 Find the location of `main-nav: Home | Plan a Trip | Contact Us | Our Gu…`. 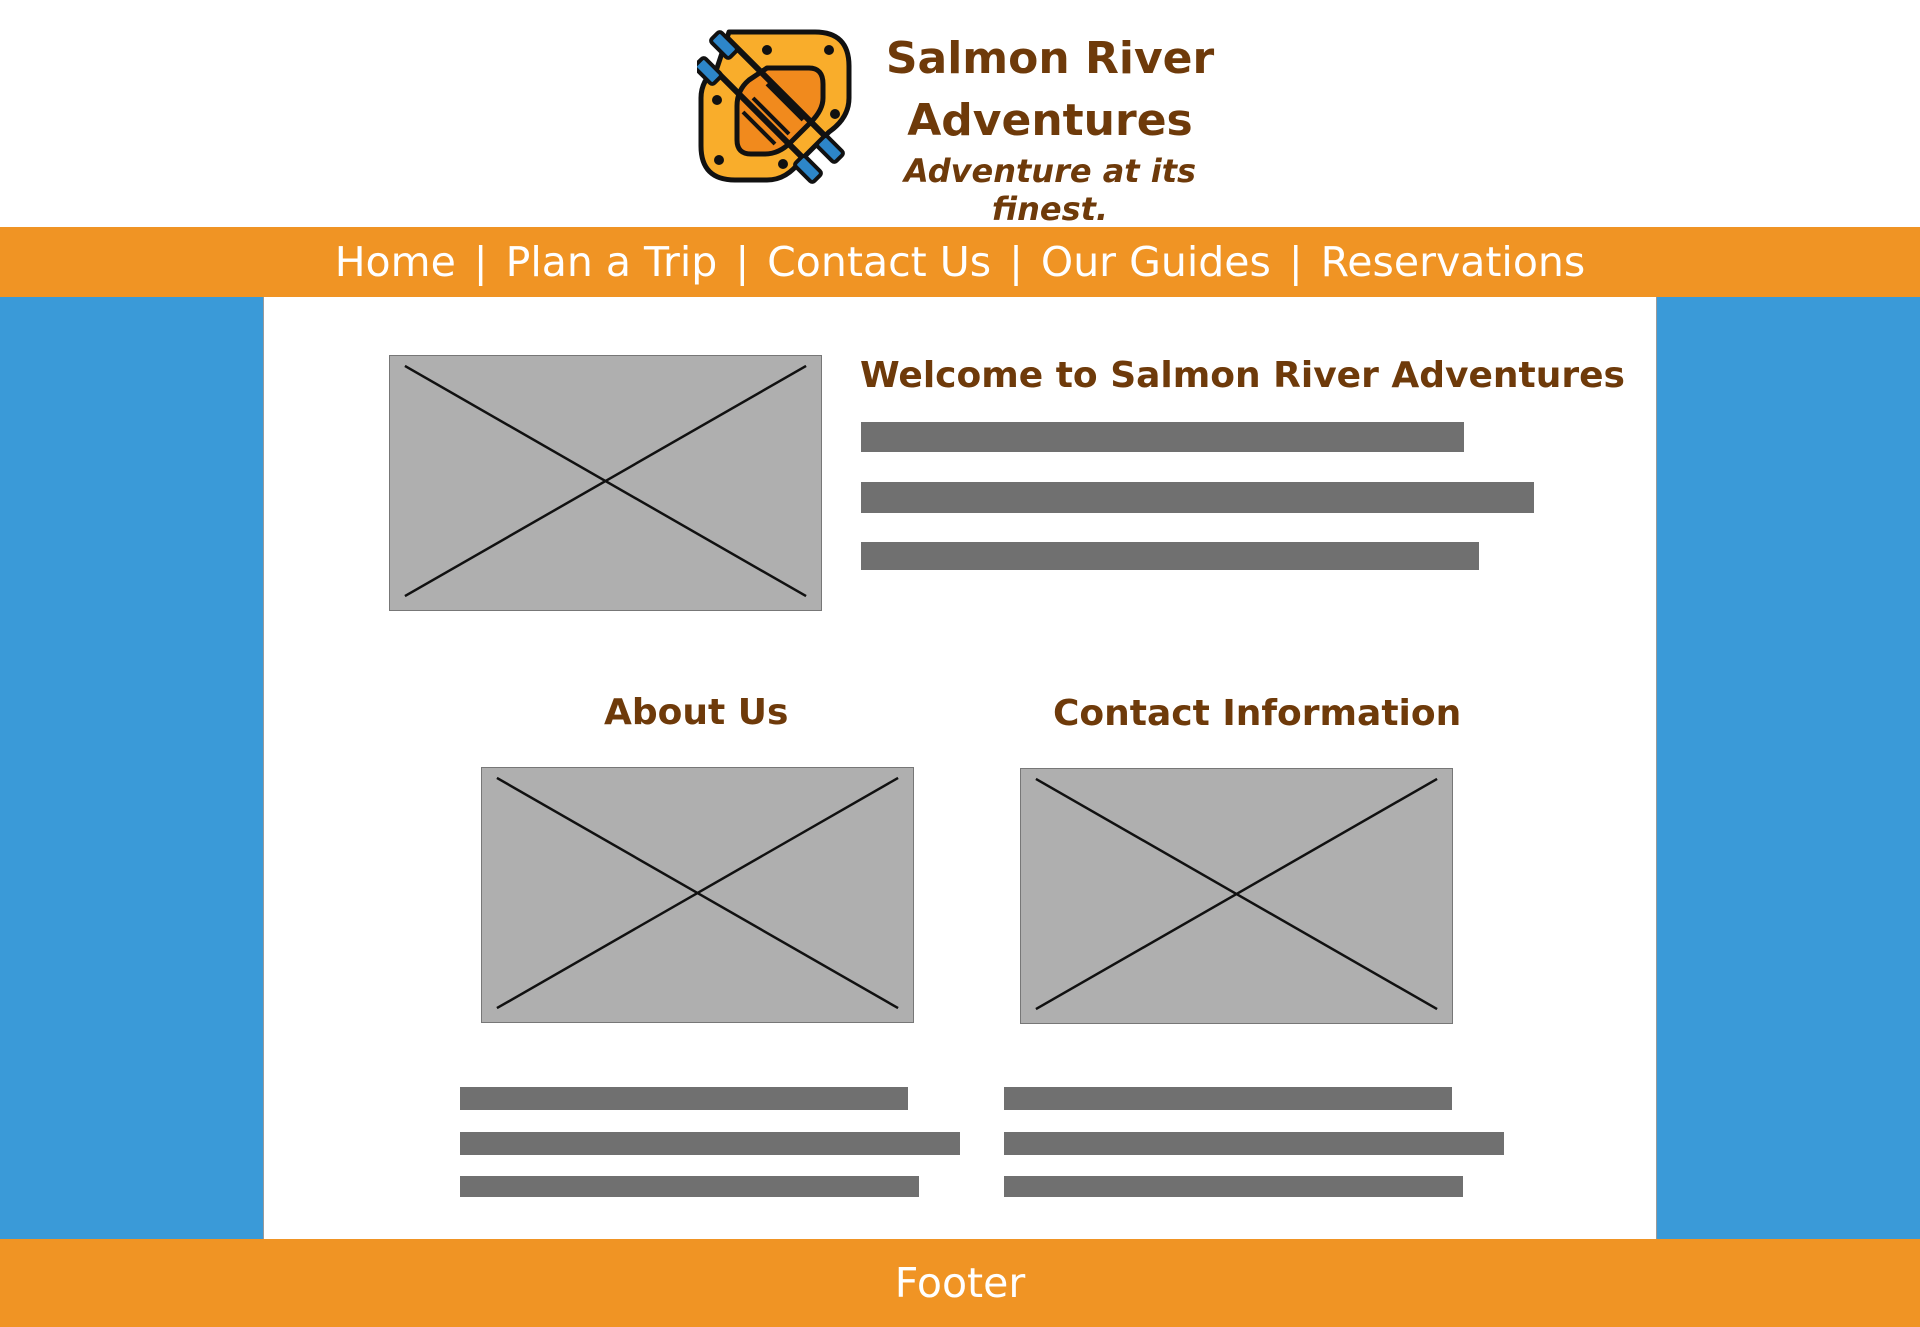

main-nav: Home | Plan a Trip | Contact Us | Our Gu… is located at coordinates (960, 262).